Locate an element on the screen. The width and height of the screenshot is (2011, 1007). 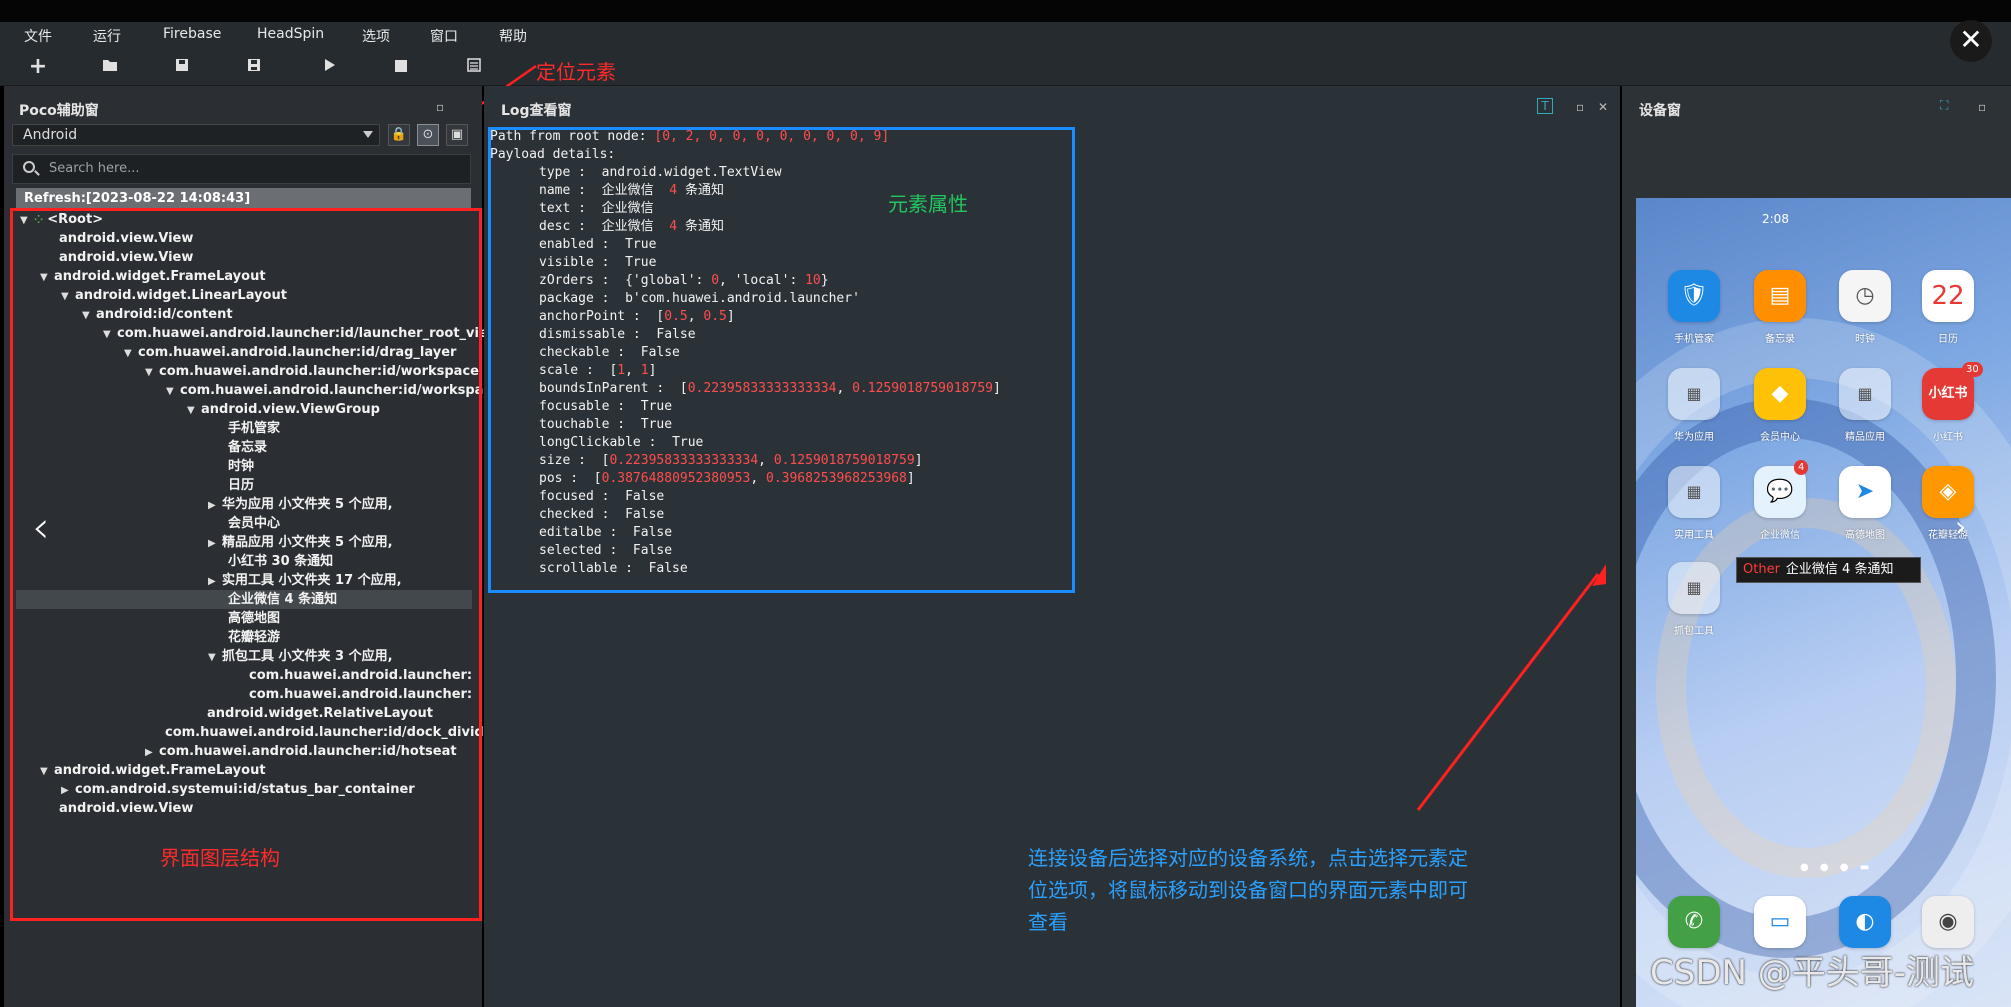
prop-enabled: enabled : True is located at coordinates (598, 244).